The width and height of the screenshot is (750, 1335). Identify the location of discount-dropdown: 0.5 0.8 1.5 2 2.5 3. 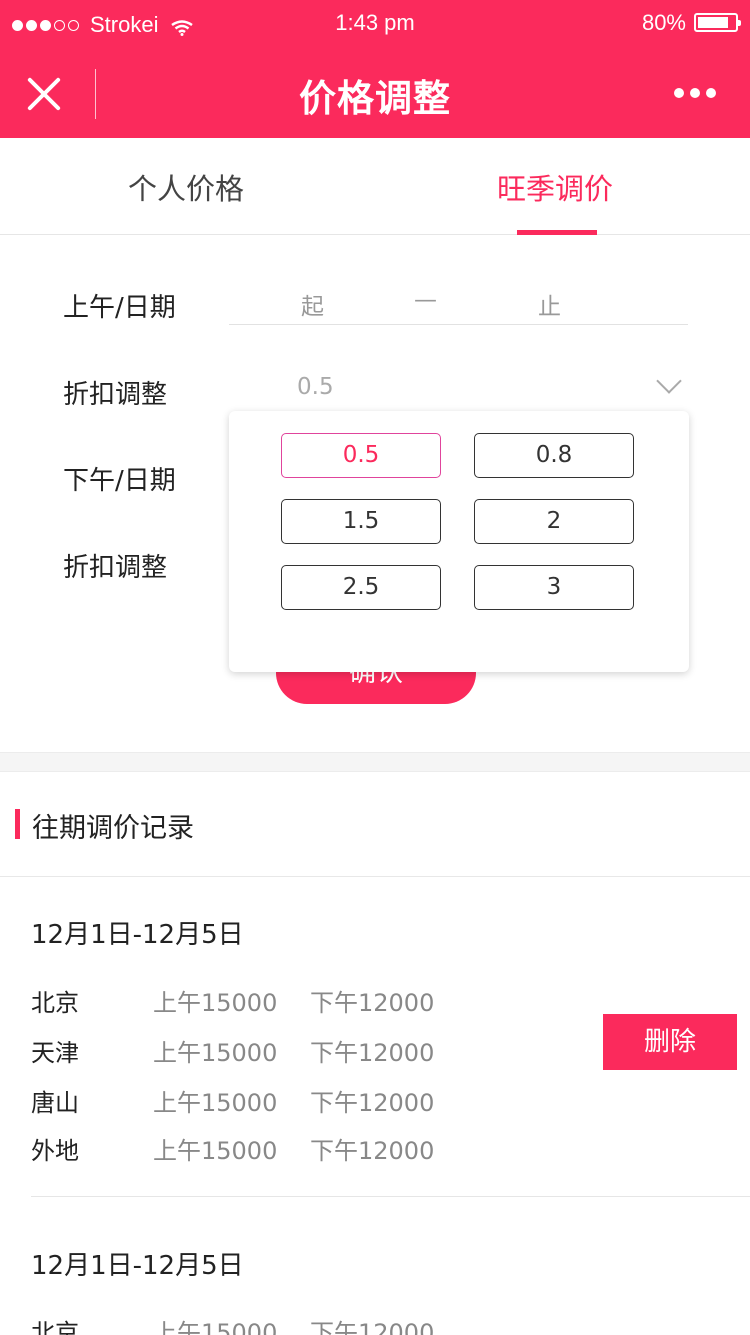
(459, 541).